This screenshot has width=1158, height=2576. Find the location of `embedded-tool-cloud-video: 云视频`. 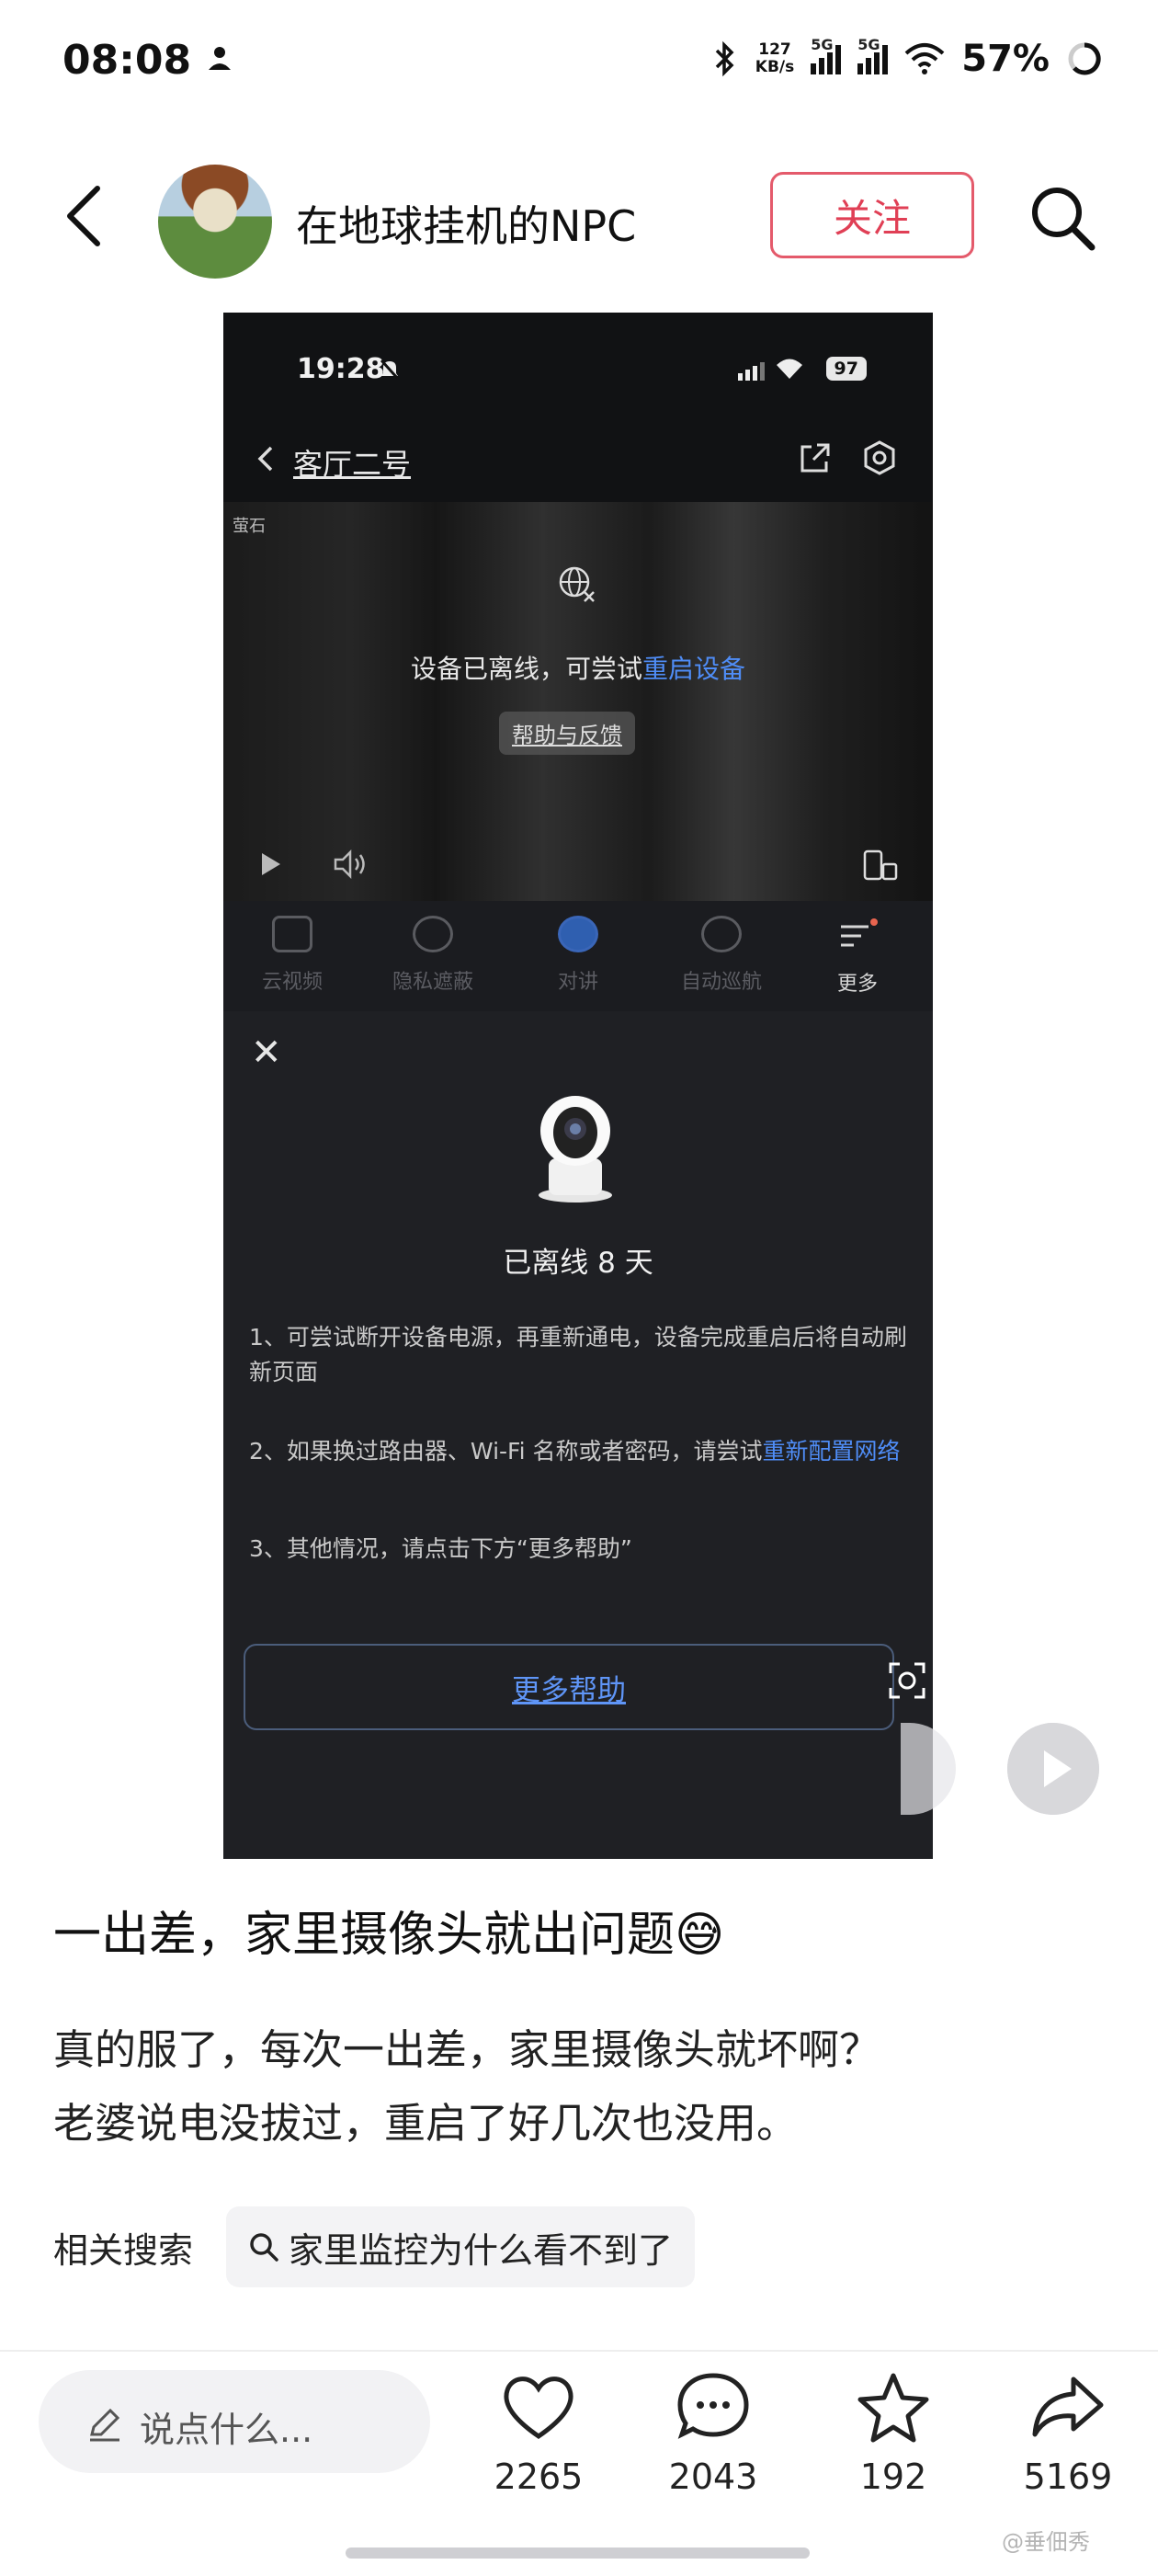

embedded-tool-cloud-video: 云视频 is located at coordinates (293, 955).